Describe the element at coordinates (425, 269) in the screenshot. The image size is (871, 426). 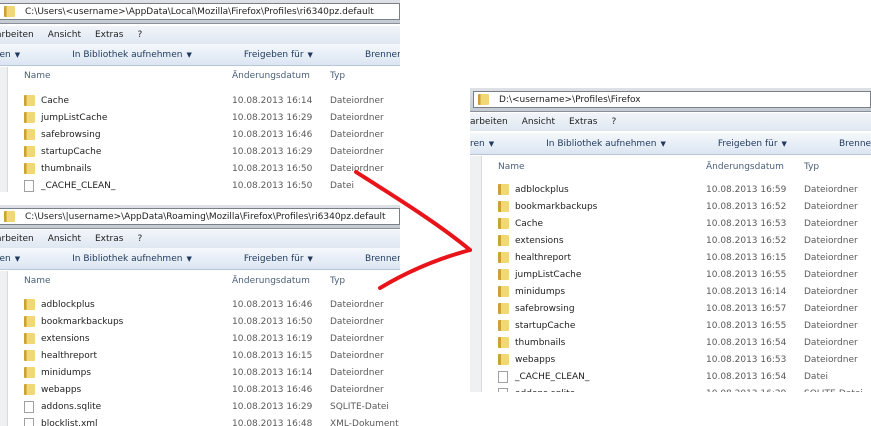
I see `arrow-stroke-lower` at that location.